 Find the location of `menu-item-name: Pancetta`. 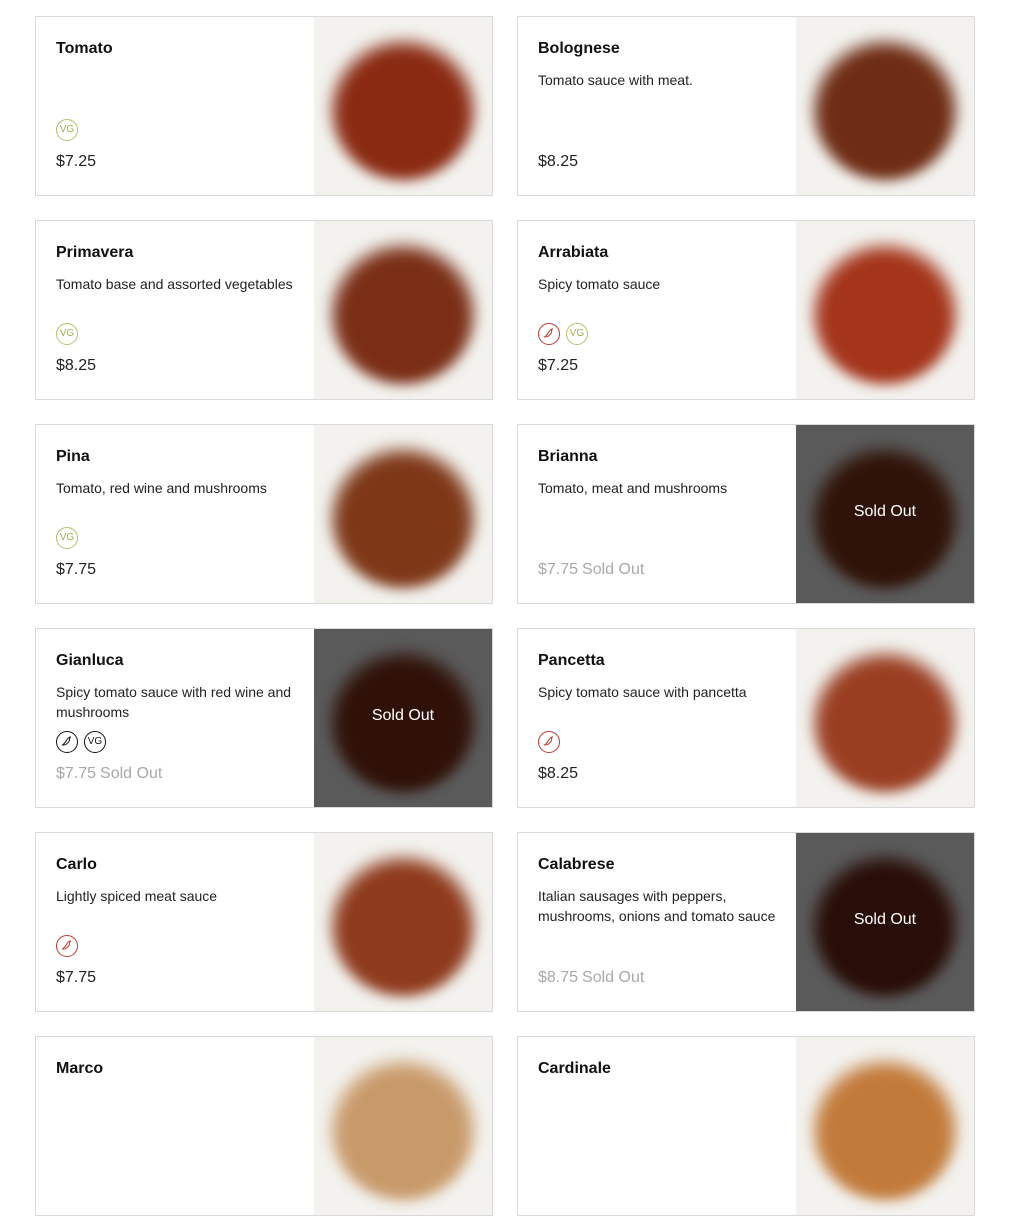

menu-item-name: Pancetta is located at coordinates (571, 660).